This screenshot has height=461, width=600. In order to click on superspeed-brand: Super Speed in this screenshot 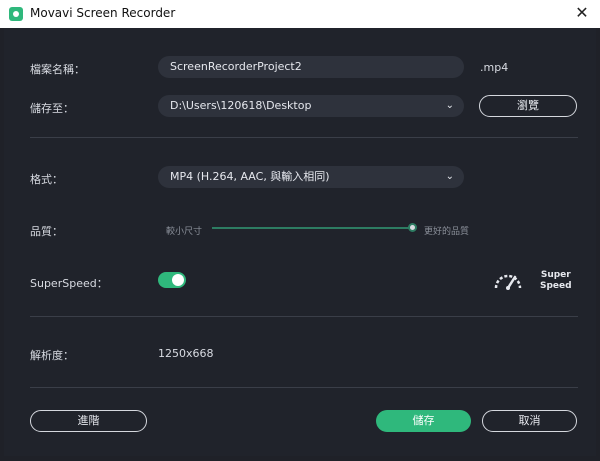, I will do `click(556, 281)`.